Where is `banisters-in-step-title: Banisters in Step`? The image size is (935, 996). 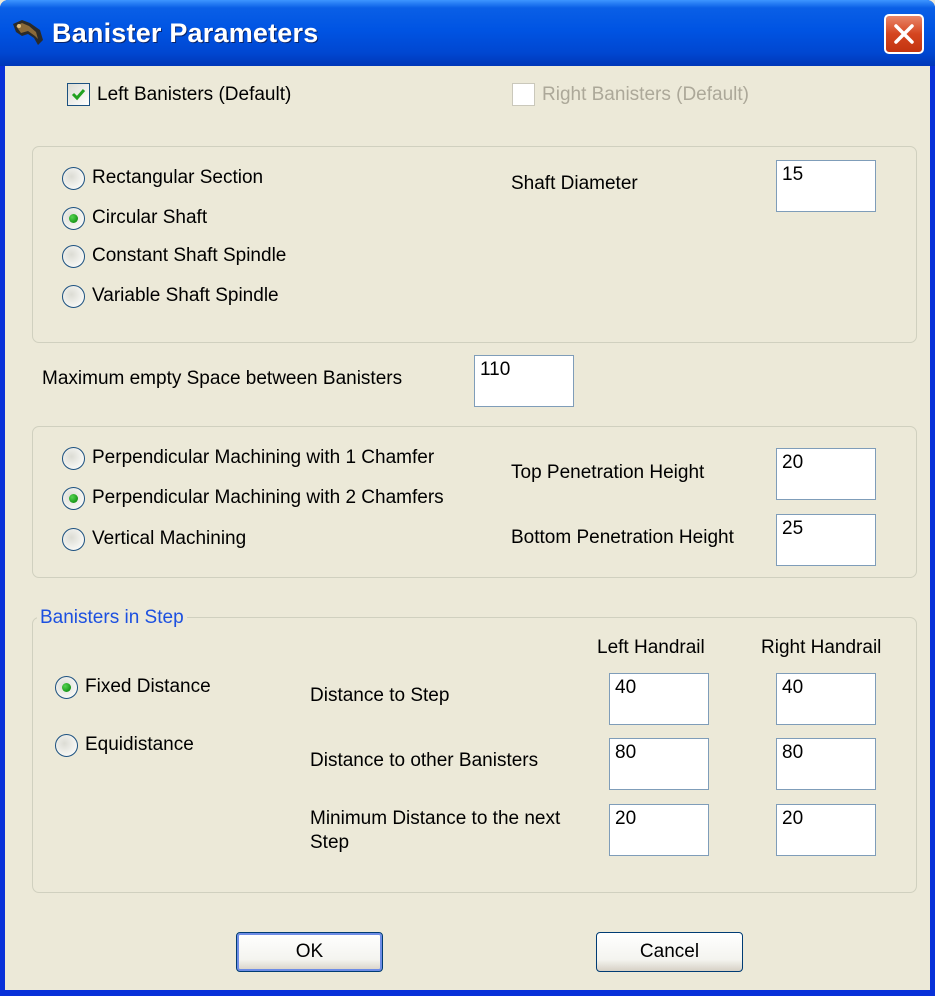 banisters-in-step-title: Banisters in Step is located at coordinates (112, 618).